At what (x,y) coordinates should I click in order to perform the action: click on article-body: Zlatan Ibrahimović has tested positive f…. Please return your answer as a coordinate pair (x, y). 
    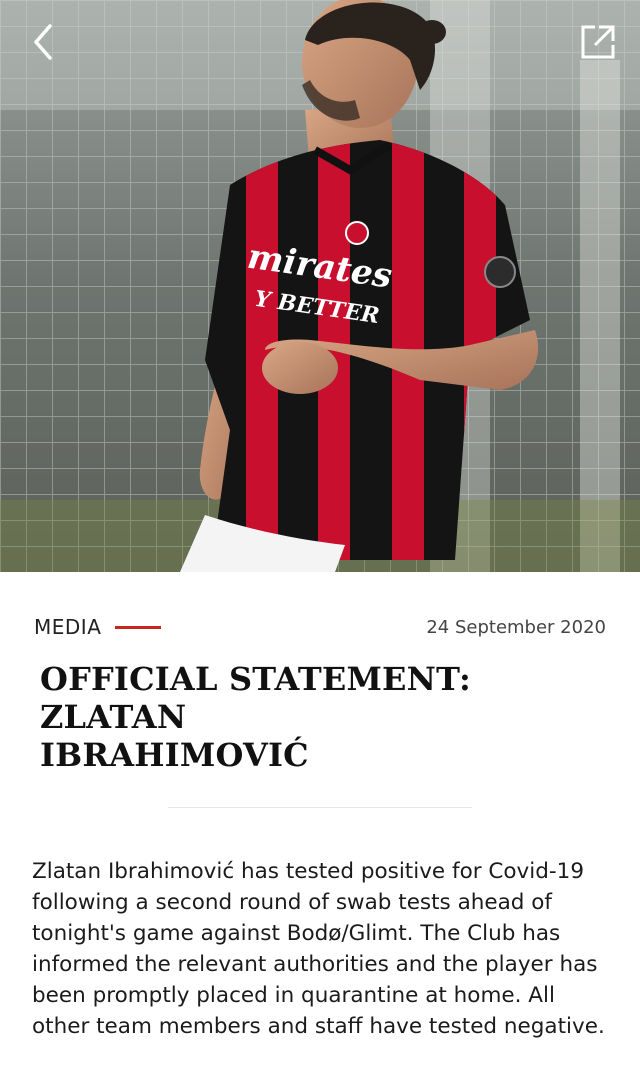
    Looking at the image, I should click on (318, 949).